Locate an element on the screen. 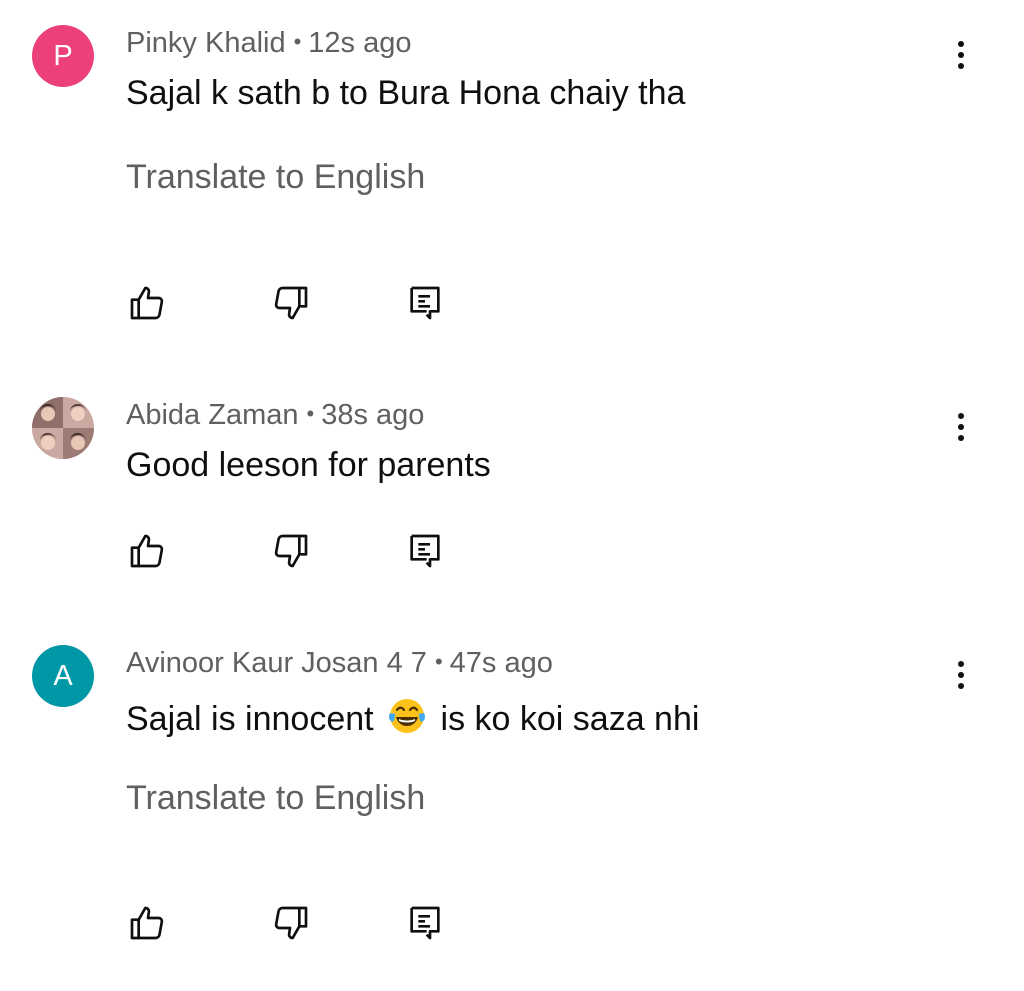 This screenshot has width=1024, height=991. comment-text-part-1: Sajal is innocent is located at coordinates (250, 719).